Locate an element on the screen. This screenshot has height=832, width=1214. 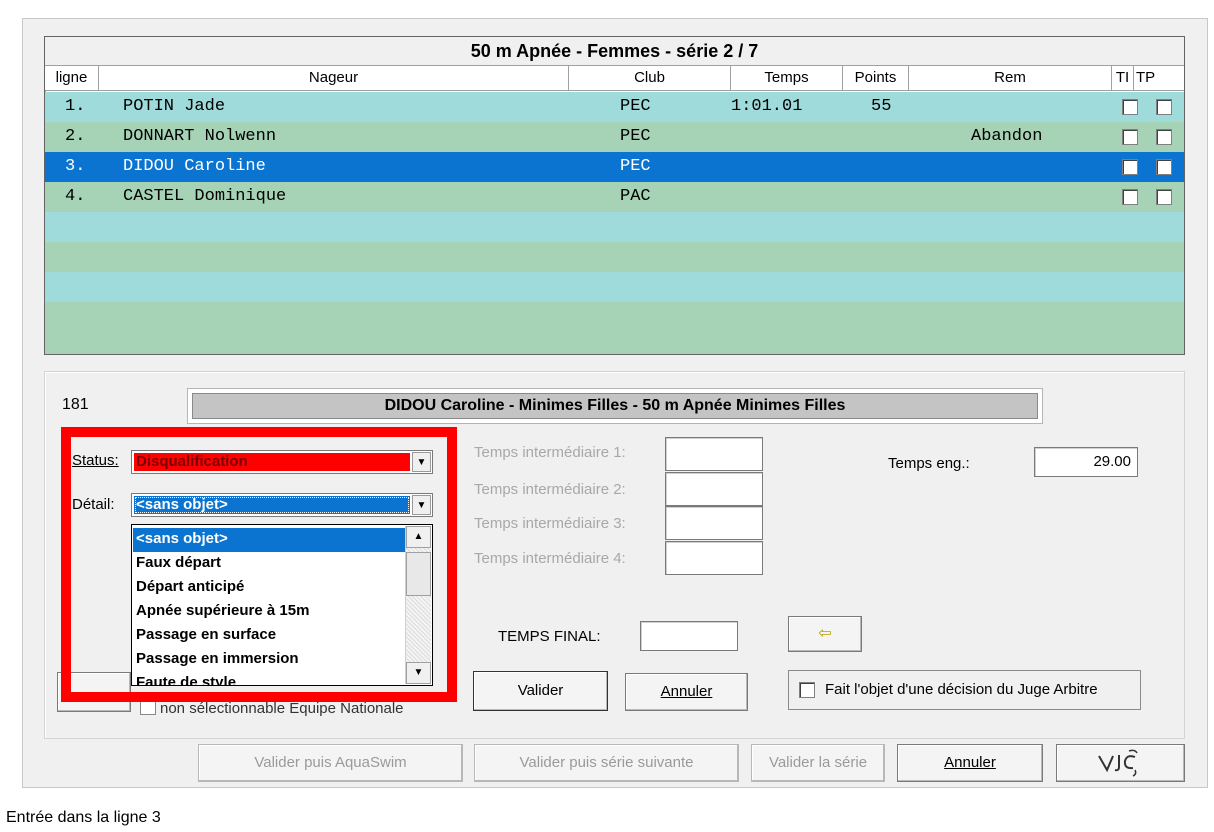
ti3-input is located at coordinates (714, 523).